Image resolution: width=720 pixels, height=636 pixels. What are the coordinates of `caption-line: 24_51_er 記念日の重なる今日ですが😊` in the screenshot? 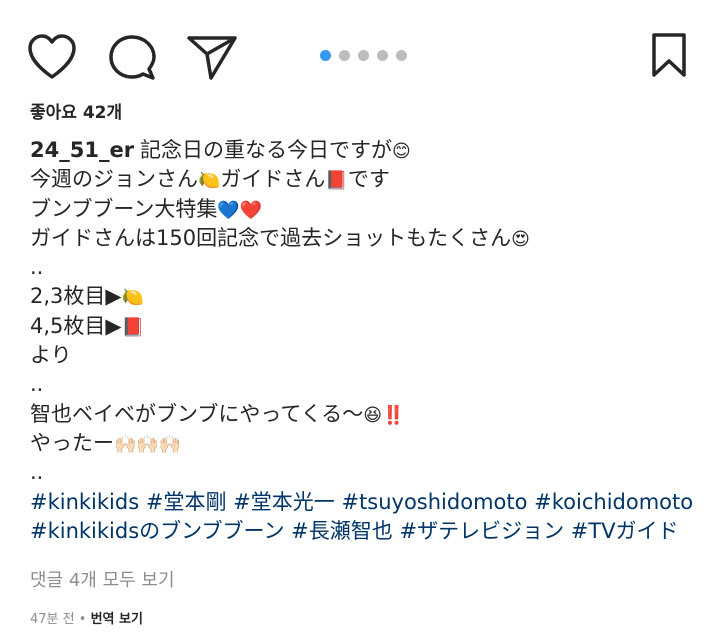 It's located at (365, 150).